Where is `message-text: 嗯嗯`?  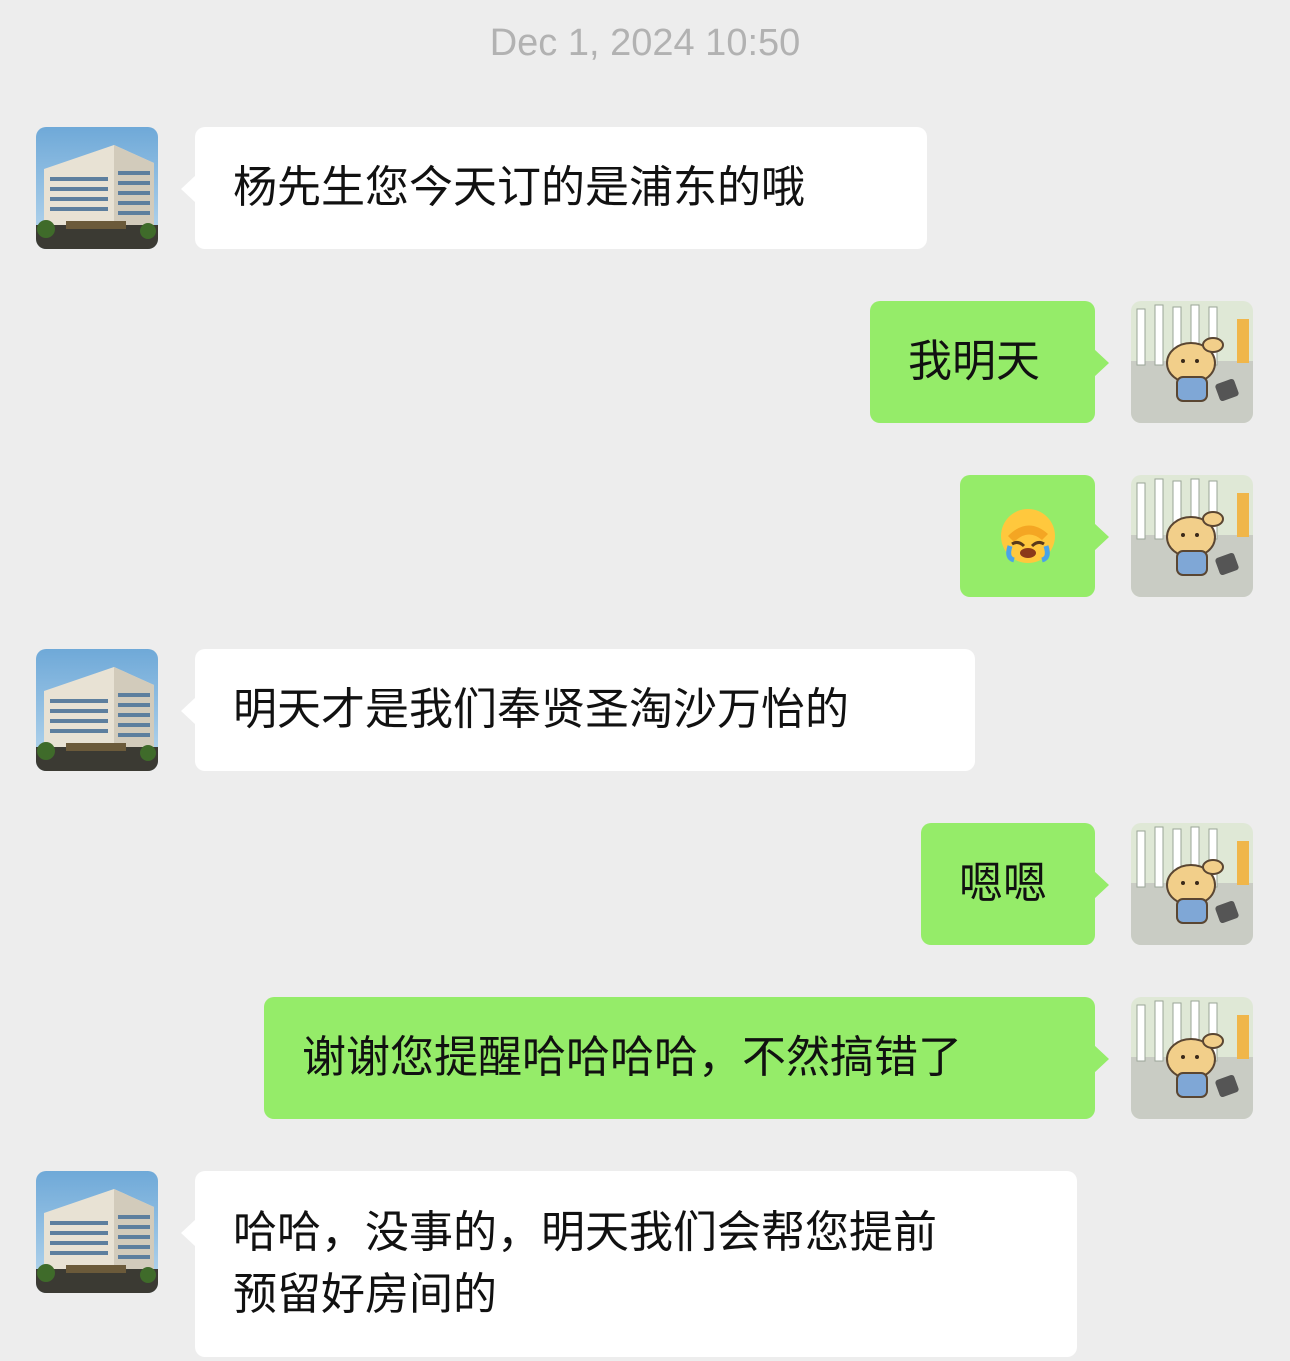 message-text: 嗯嗯 is located at coordinates (1003, 883).